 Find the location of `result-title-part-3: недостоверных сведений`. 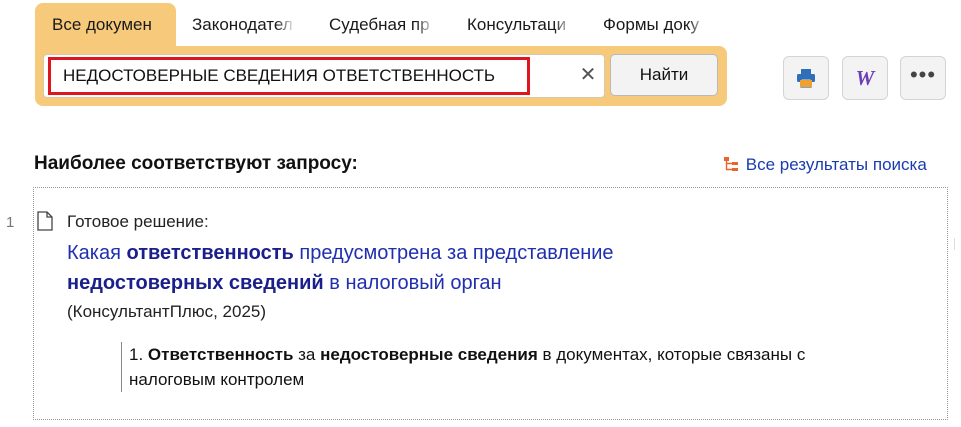

result-title-part-3: недостоверных сведений is located at coordinates (195, 283).